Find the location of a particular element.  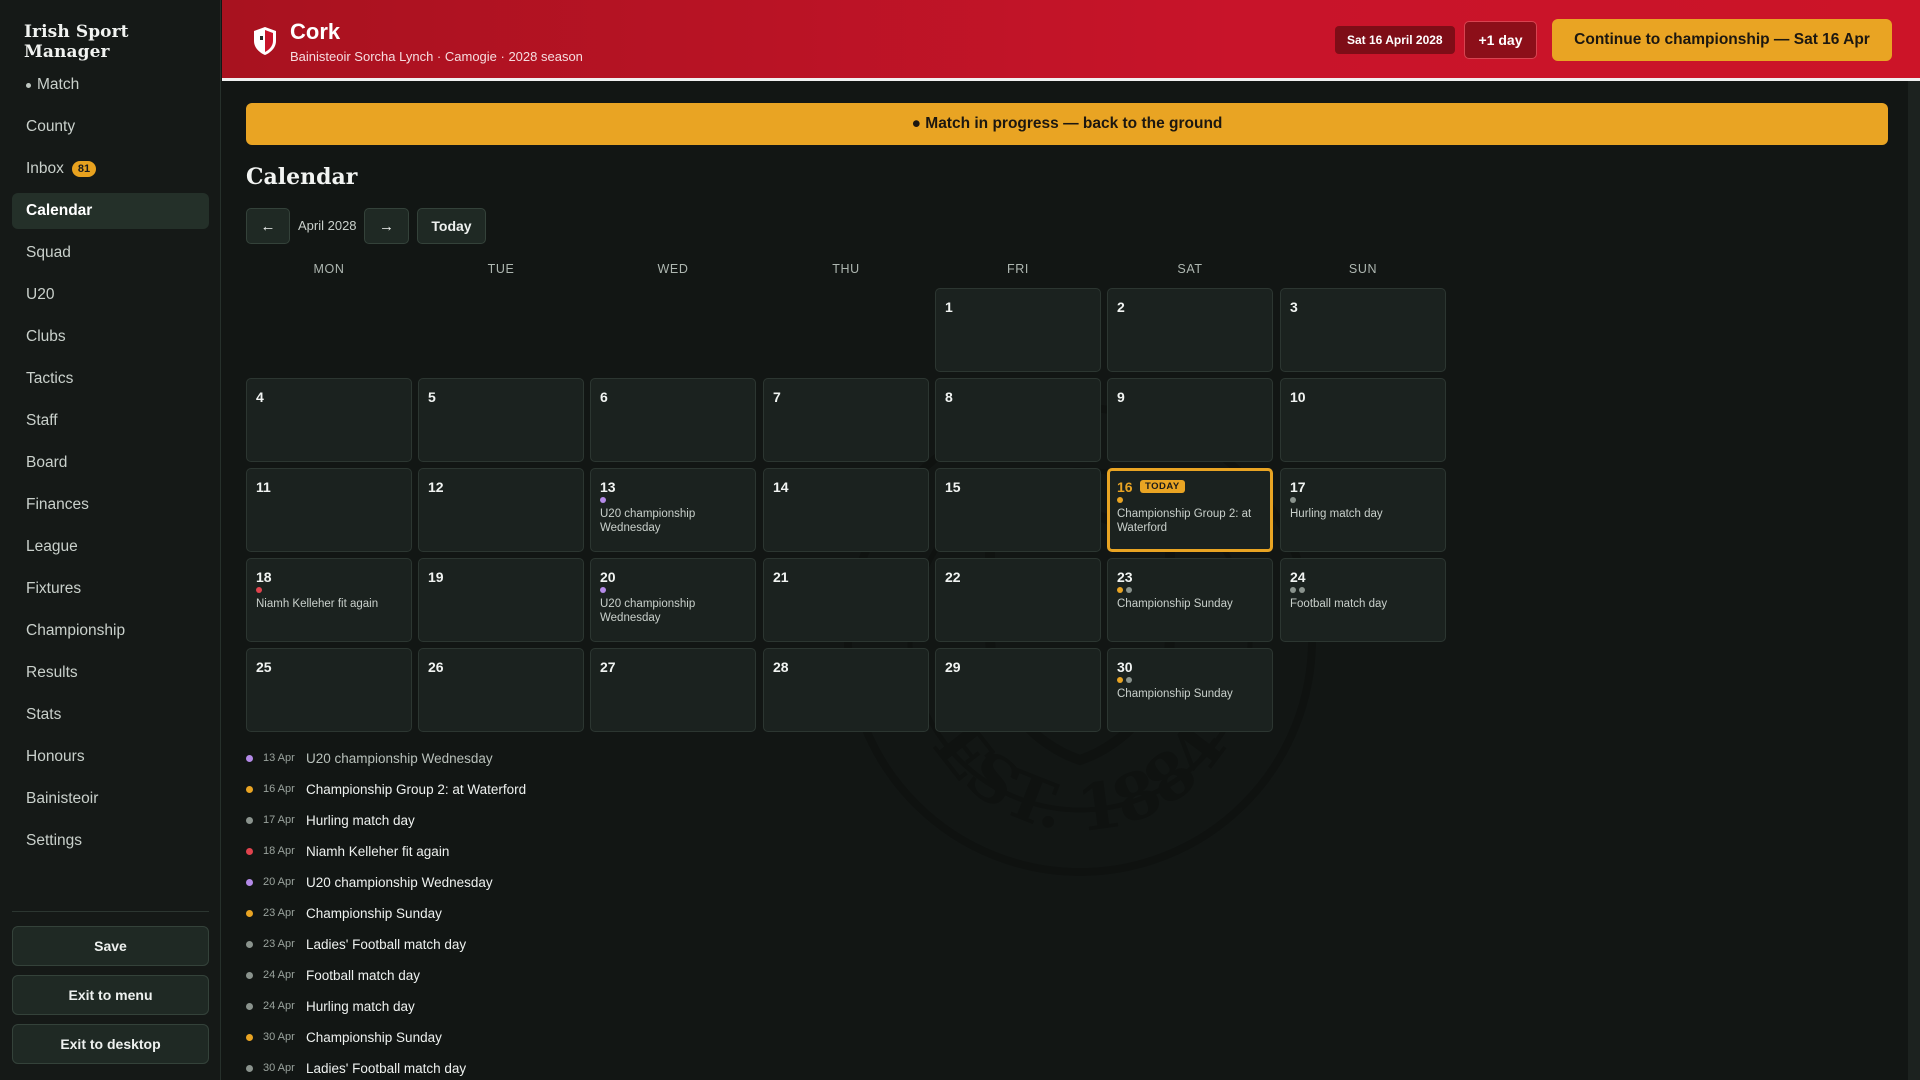

day-number: 17 is located at coordinates (1298, 487).